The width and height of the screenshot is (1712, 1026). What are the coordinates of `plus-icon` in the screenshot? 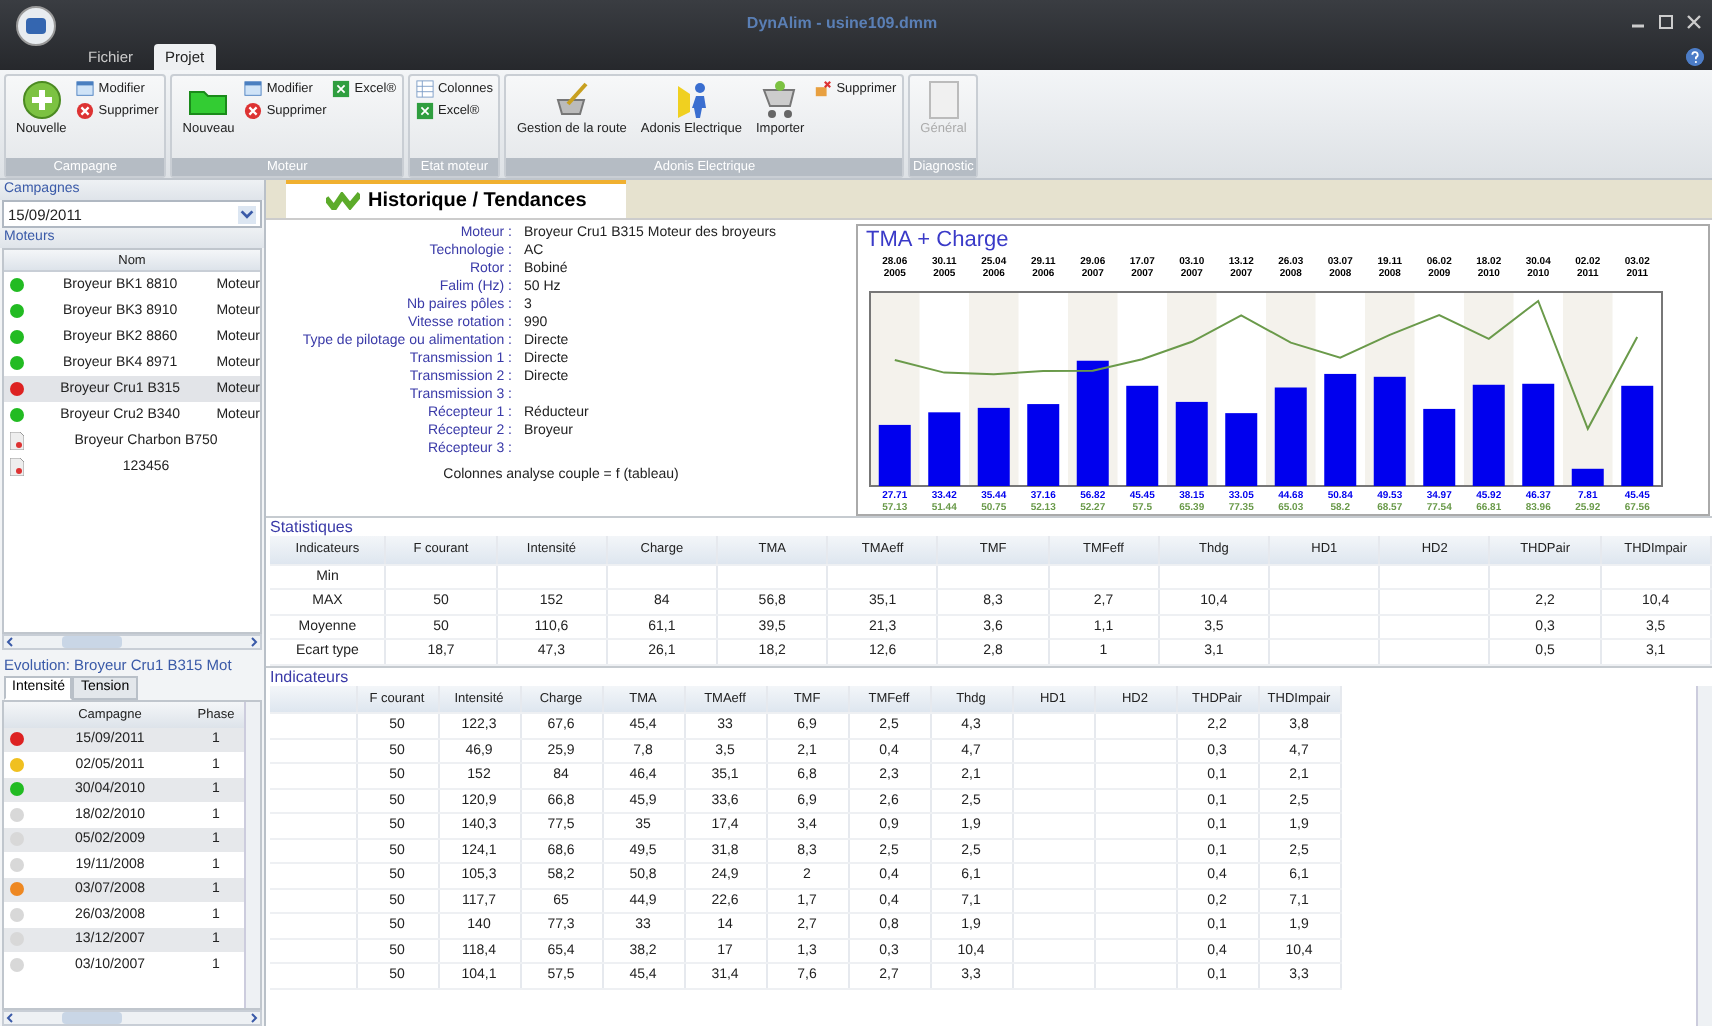 It's located at (41, 100).